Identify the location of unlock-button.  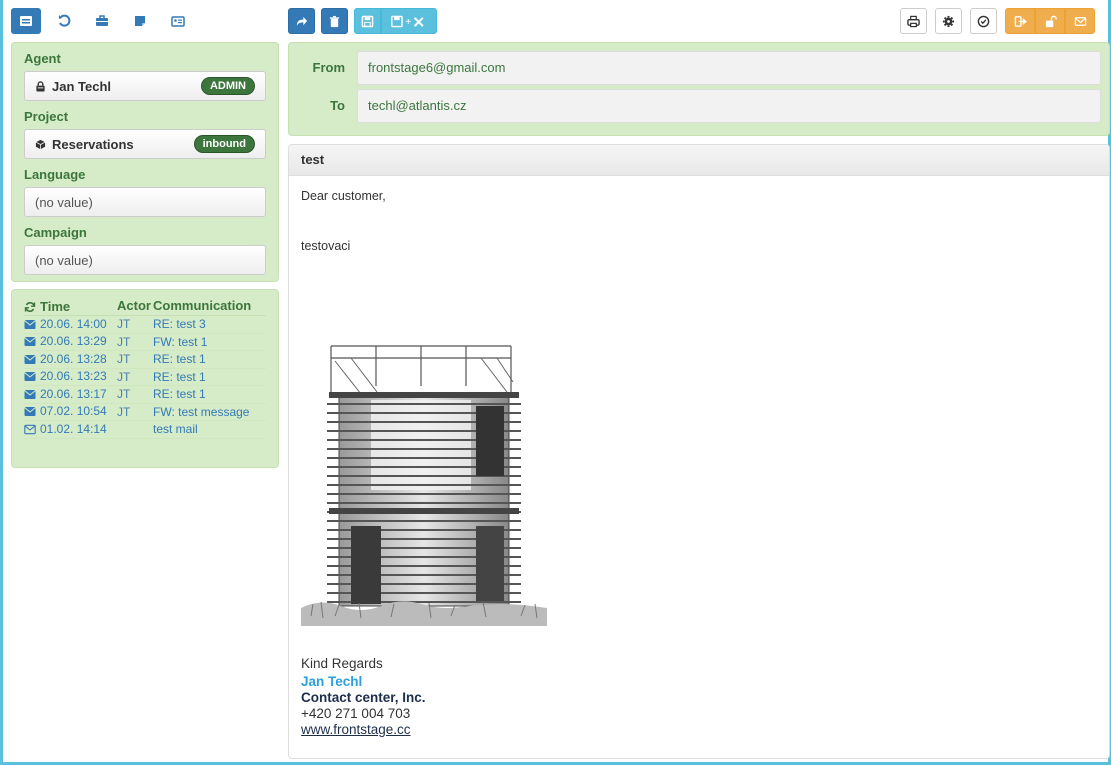
(1050, 21).